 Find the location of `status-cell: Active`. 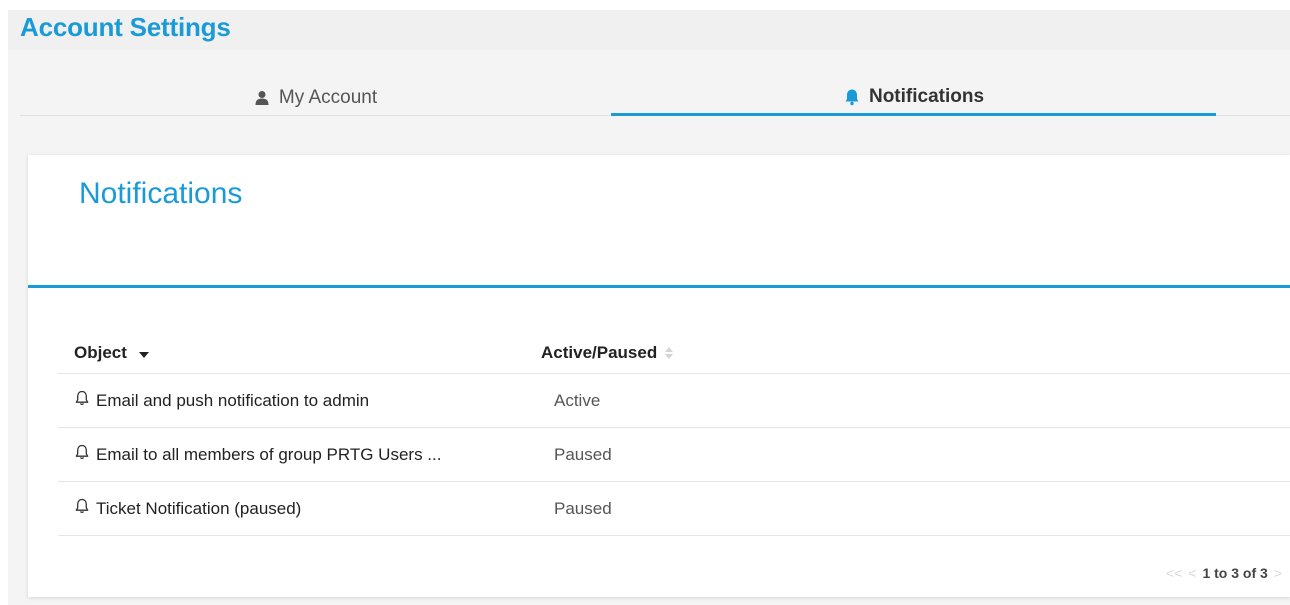

status-cell: Active is located at coordinates (577, 400).